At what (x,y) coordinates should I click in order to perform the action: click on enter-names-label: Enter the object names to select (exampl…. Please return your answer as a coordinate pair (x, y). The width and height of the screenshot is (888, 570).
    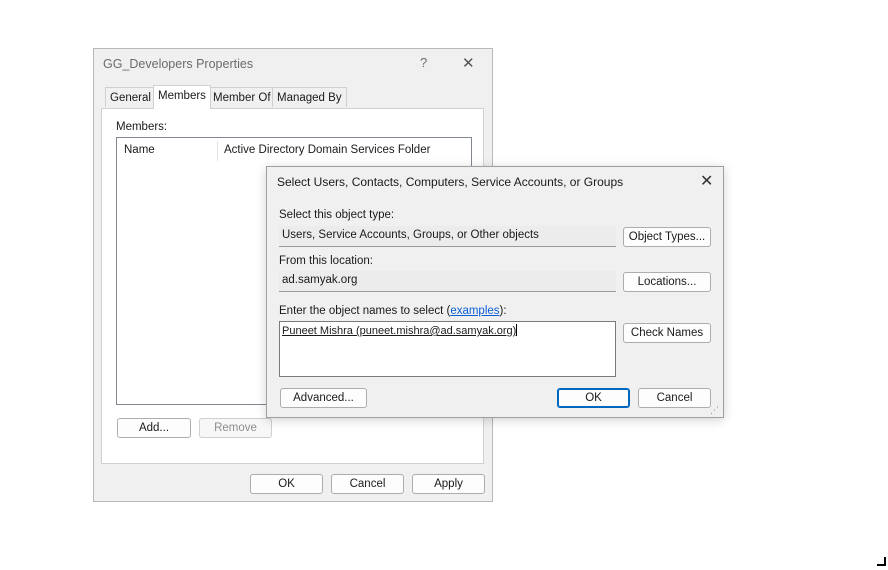
    Looking at the image, I should click on (393, 311).